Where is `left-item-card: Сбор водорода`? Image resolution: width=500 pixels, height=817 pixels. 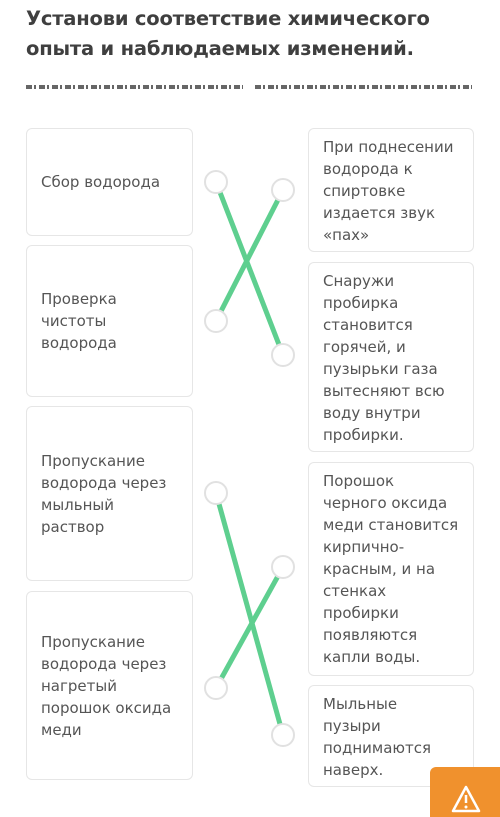 left-item-card: Сбор водорода is located at coordinates (109, 182).